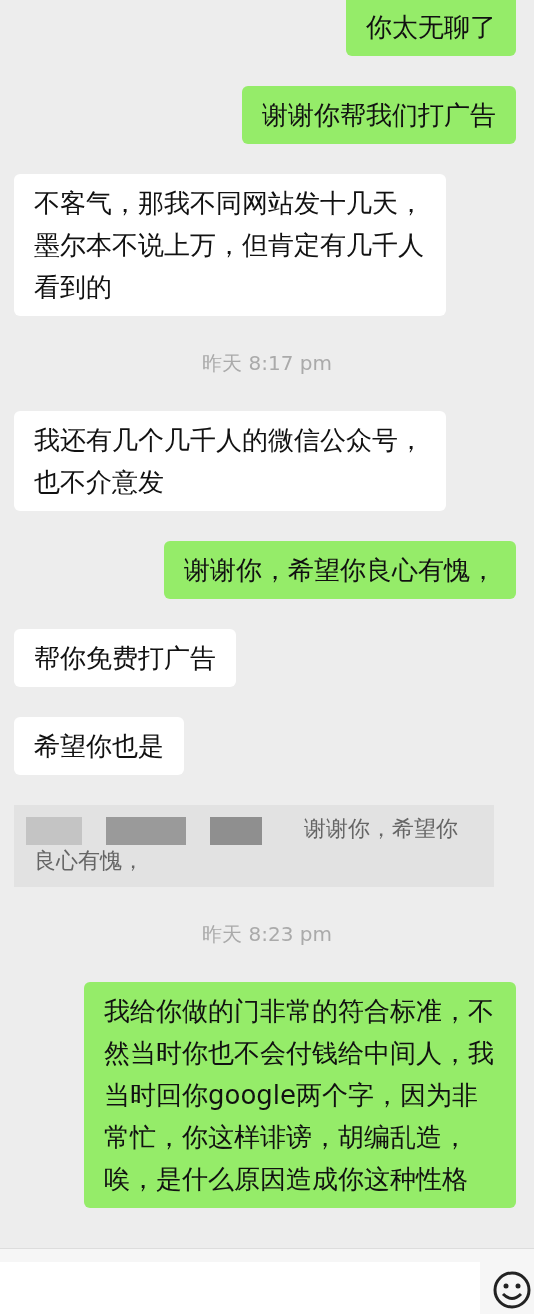 The height and width of the screenshot is (1314, 534). I want to click on message-bubble: 帮你免费打广告, so click(125, 658).